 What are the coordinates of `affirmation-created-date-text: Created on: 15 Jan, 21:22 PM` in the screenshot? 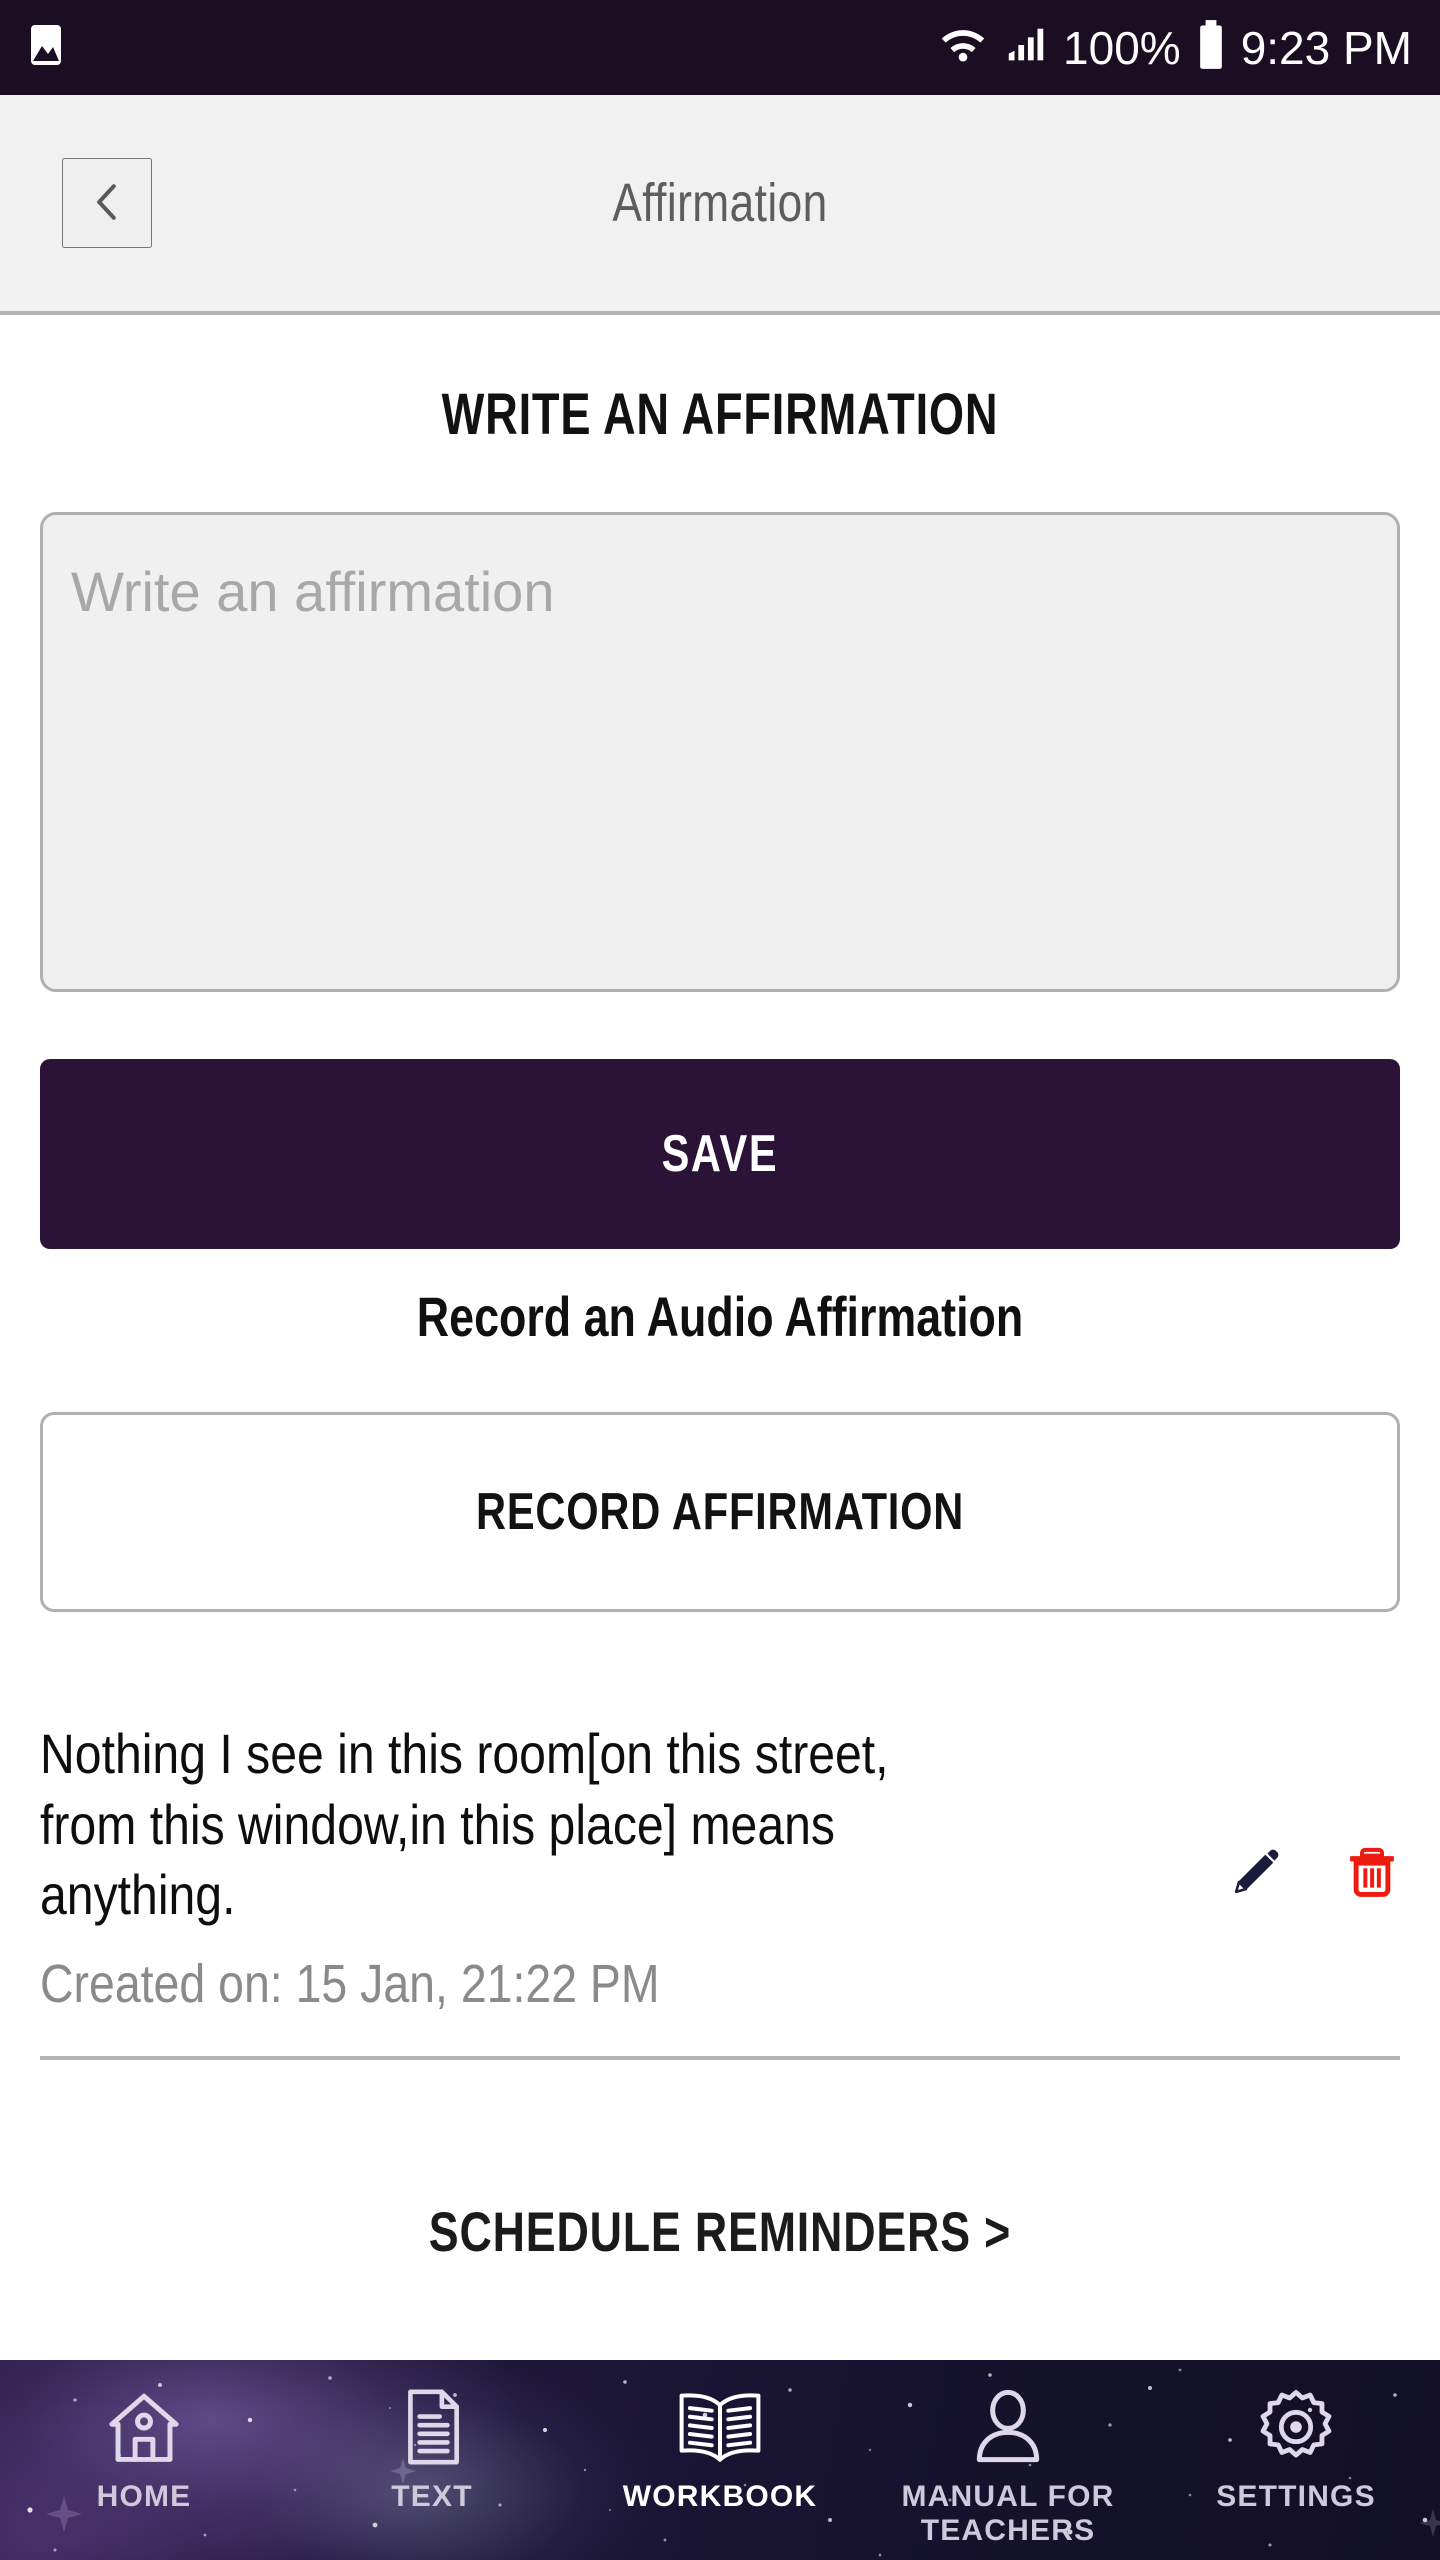 It's located at (350, 1983).